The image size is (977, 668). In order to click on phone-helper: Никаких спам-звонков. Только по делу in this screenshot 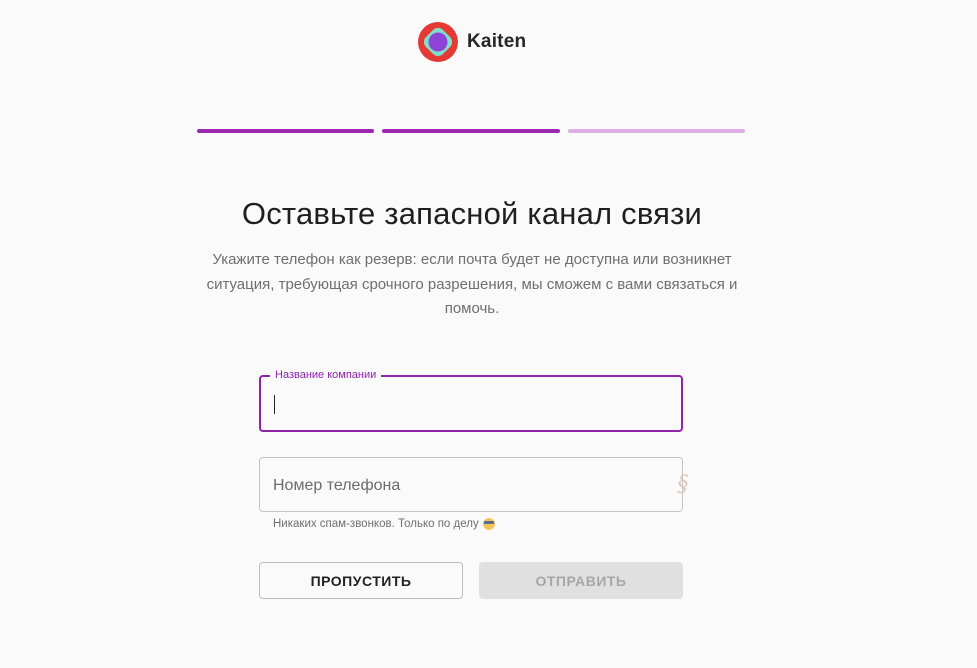, I will do `click(384, 524)`.